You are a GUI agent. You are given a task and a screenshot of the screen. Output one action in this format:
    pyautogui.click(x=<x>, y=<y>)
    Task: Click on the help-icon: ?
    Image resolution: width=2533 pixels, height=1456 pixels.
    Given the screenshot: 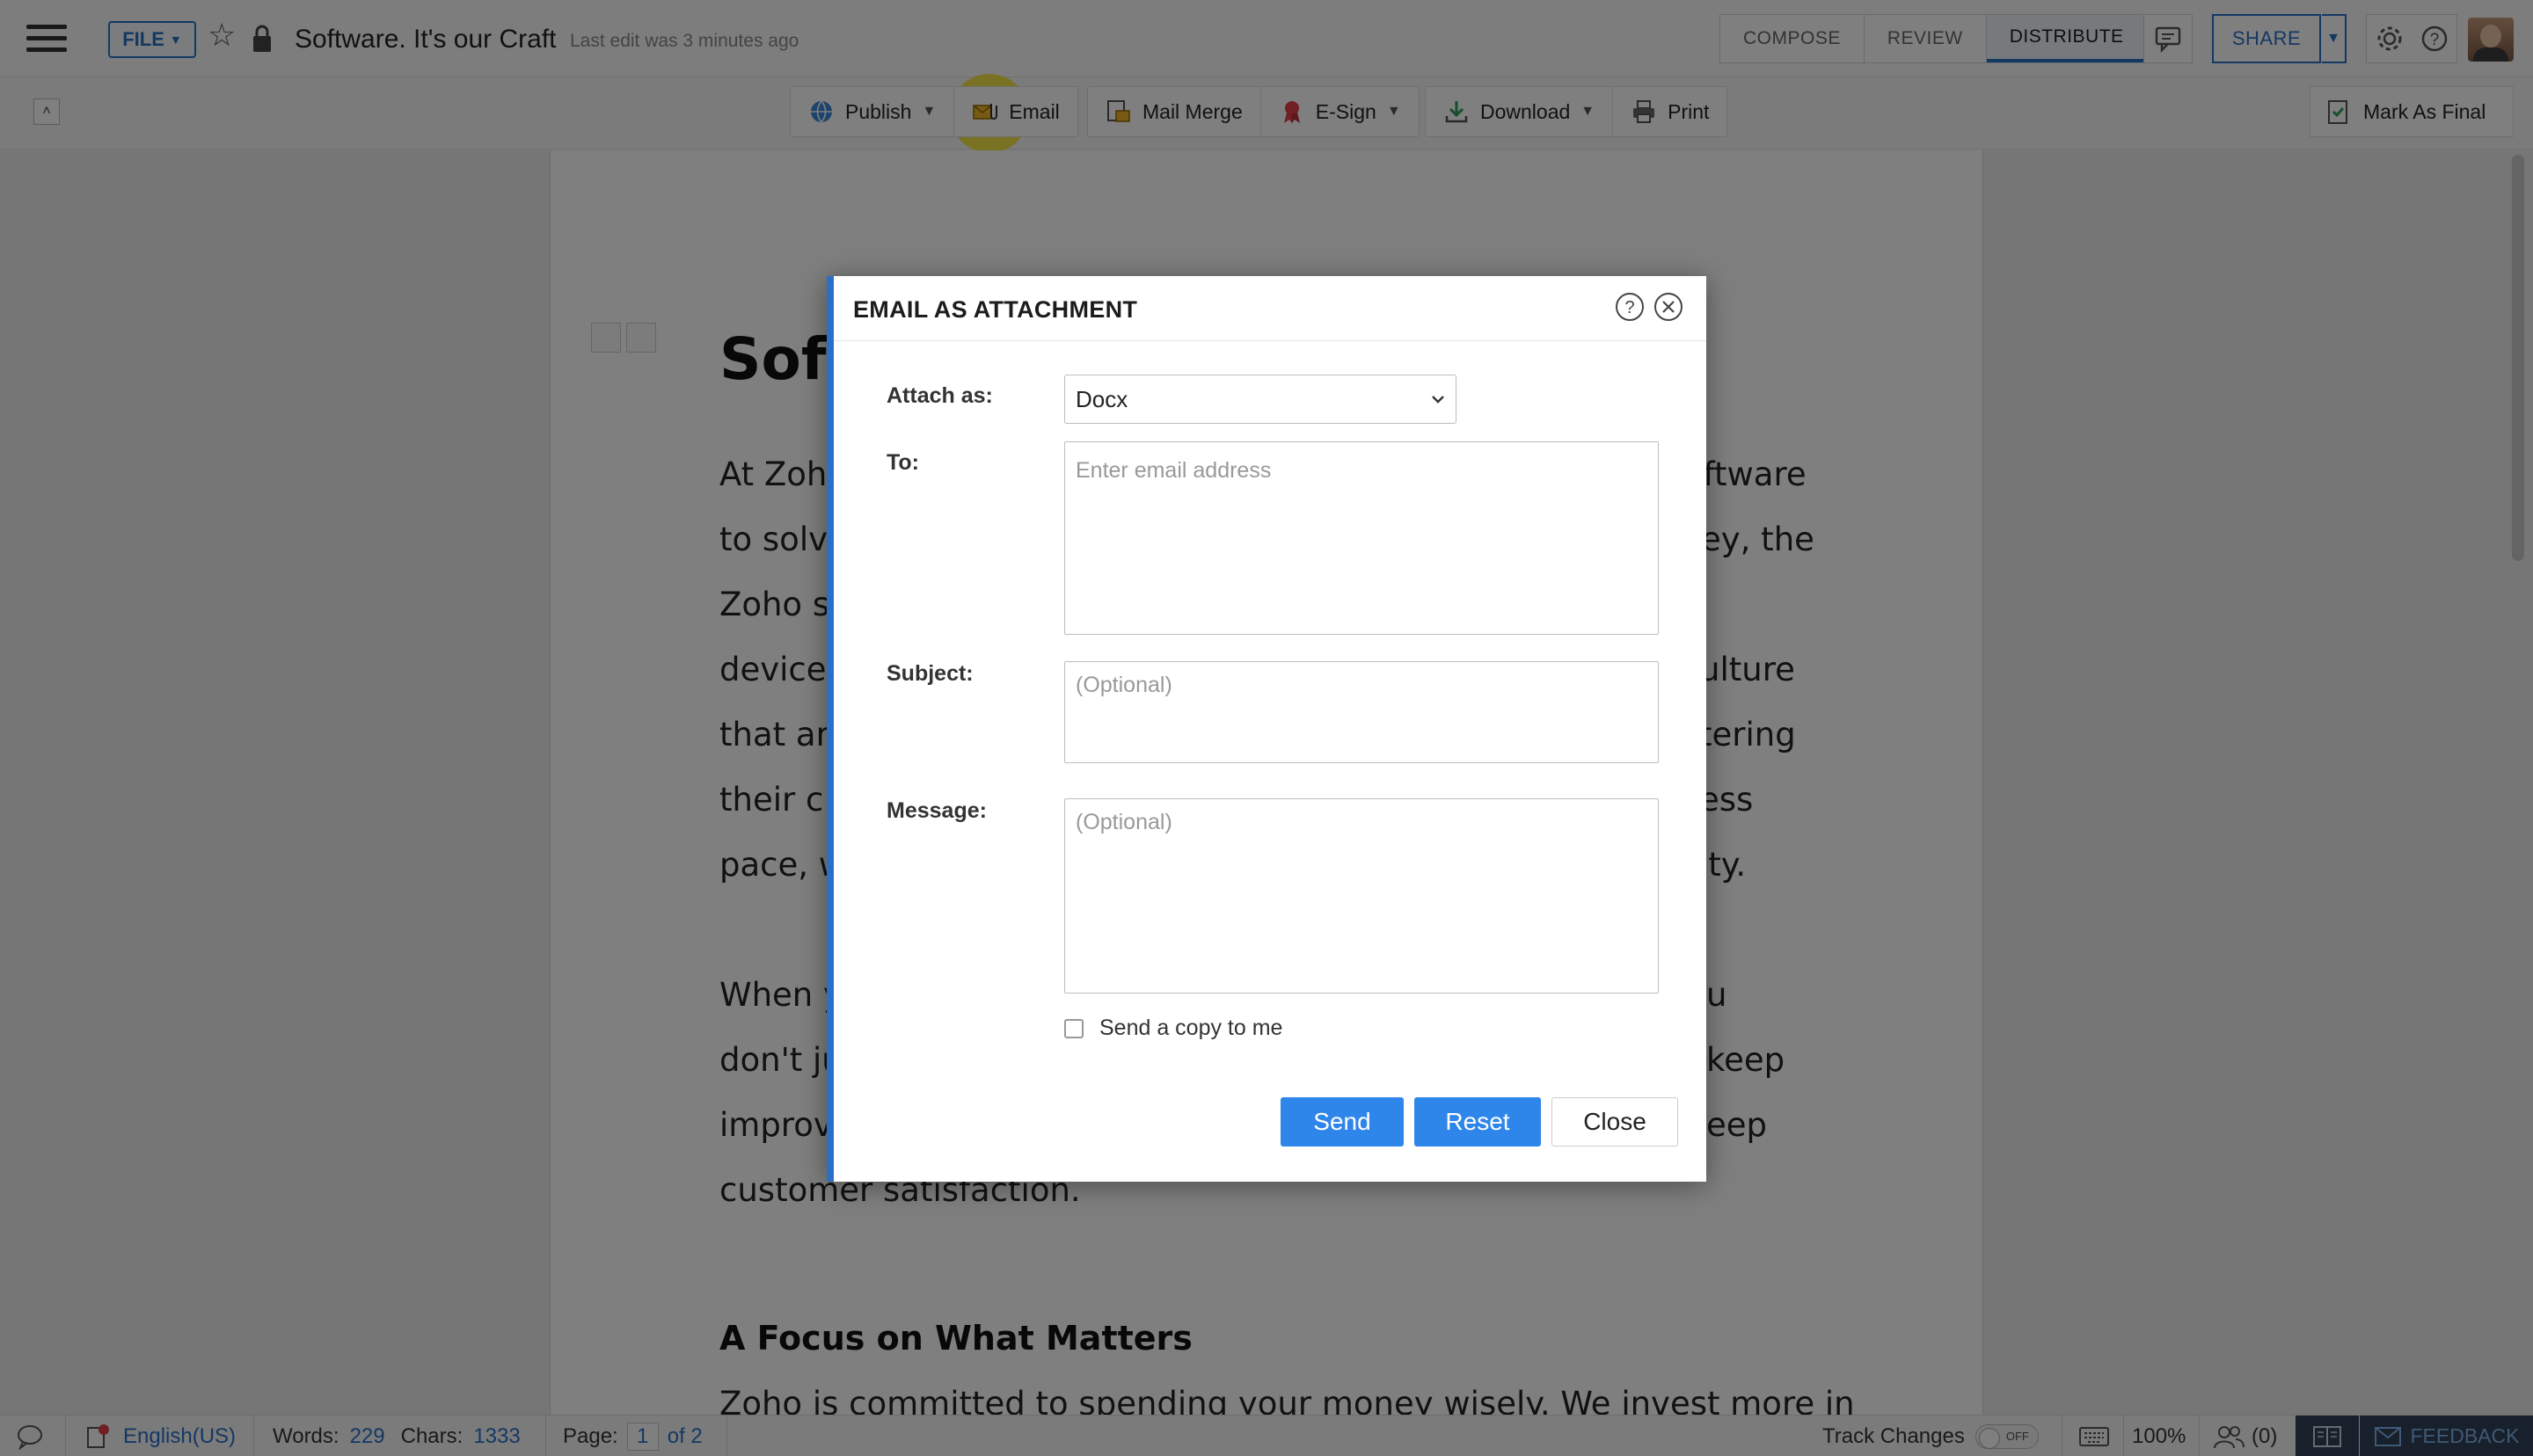 What is the action you would take?
    pyautogui.click(x=1630, y=307)
    